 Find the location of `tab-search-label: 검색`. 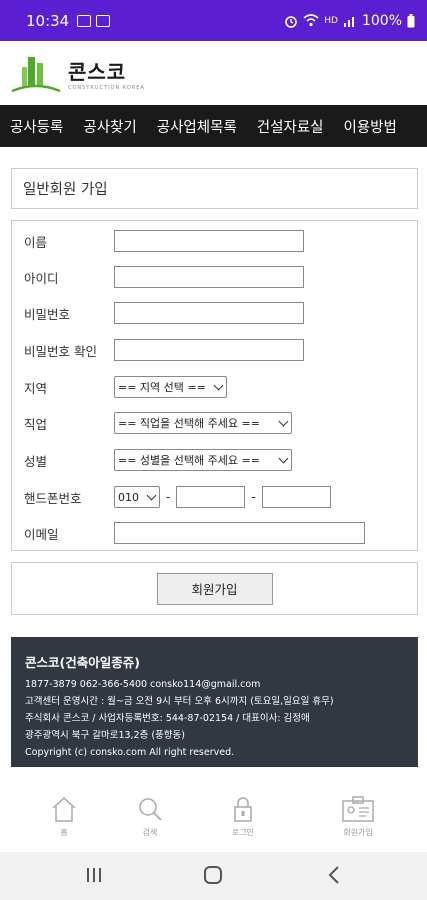

tab-search-label: 검색 is located at coordinates (150, 832).